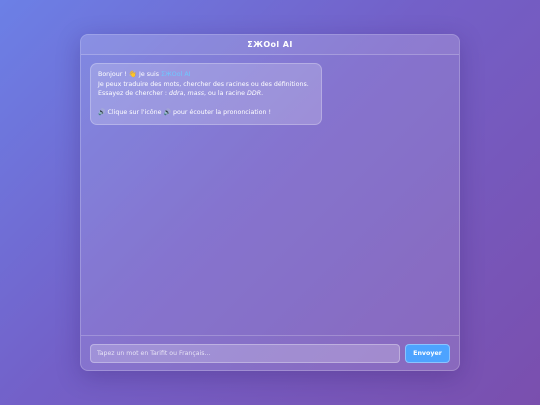  Describe the element at coordinates (226, 94) in the screenshot. I see `examples-separator-root: , ou la racine` at that location.